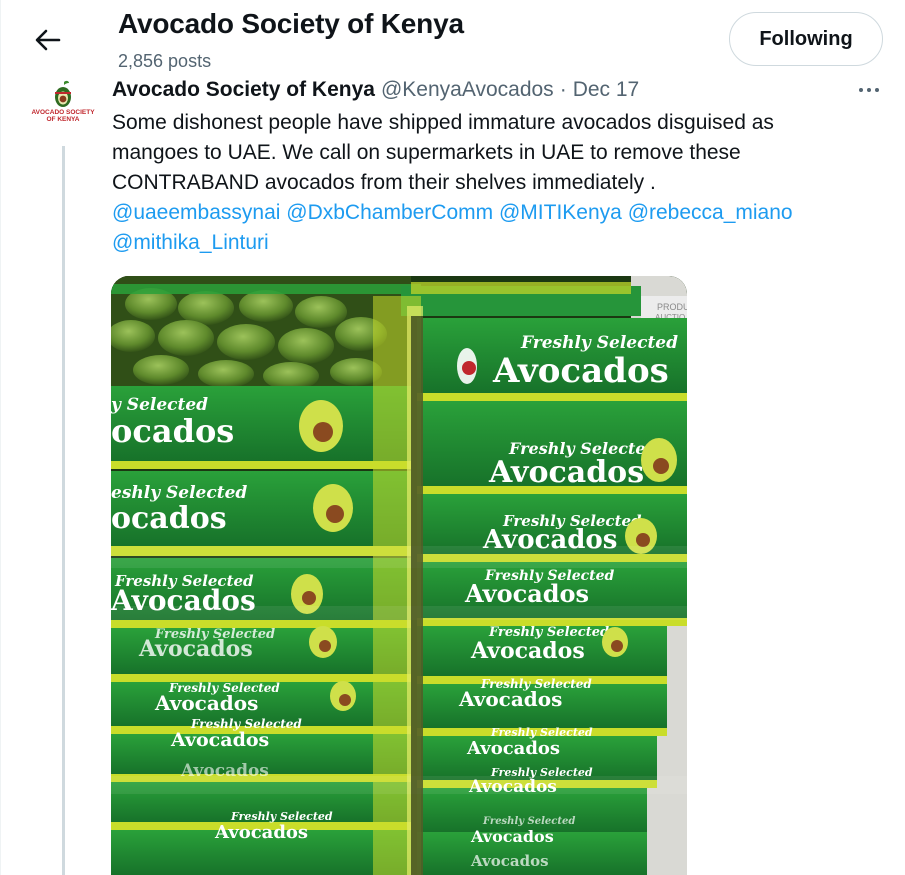 This screenshot has width=905, height=875. I want to click on arrow-left-icon, so click(48, 40).